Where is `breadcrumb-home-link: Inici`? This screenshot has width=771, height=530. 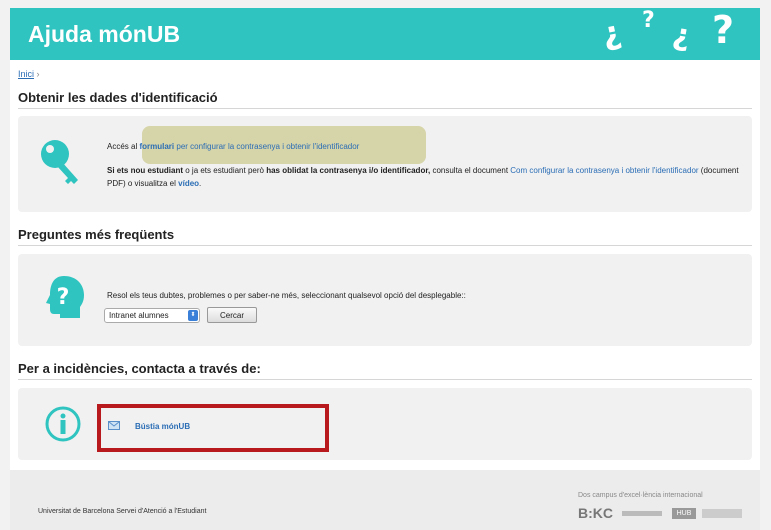
breadcrumb-home-link: Inici is located at coordinates (26, 74).